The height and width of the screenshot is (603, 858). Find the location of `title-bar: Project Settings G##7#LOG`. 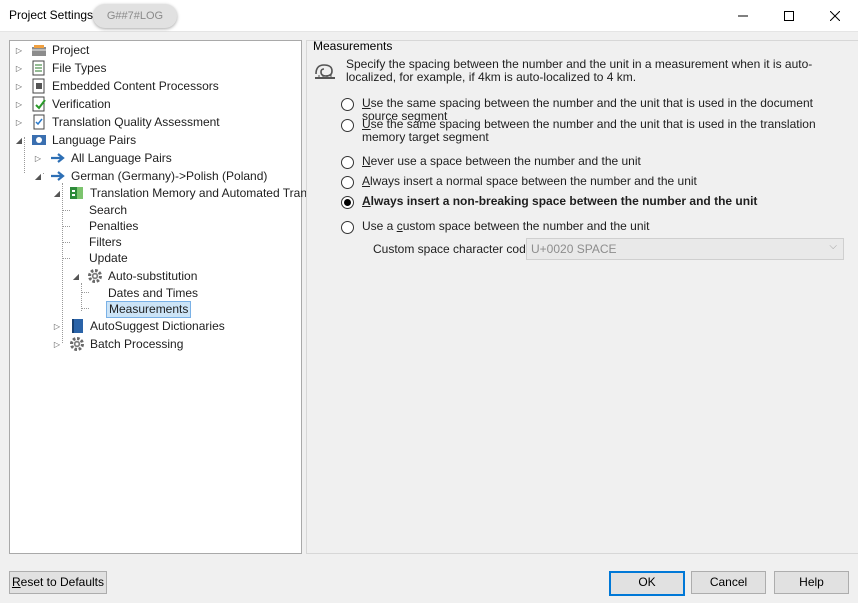

title-bar: Project Settings G##7#LOG is located at coordinates (429, 16).